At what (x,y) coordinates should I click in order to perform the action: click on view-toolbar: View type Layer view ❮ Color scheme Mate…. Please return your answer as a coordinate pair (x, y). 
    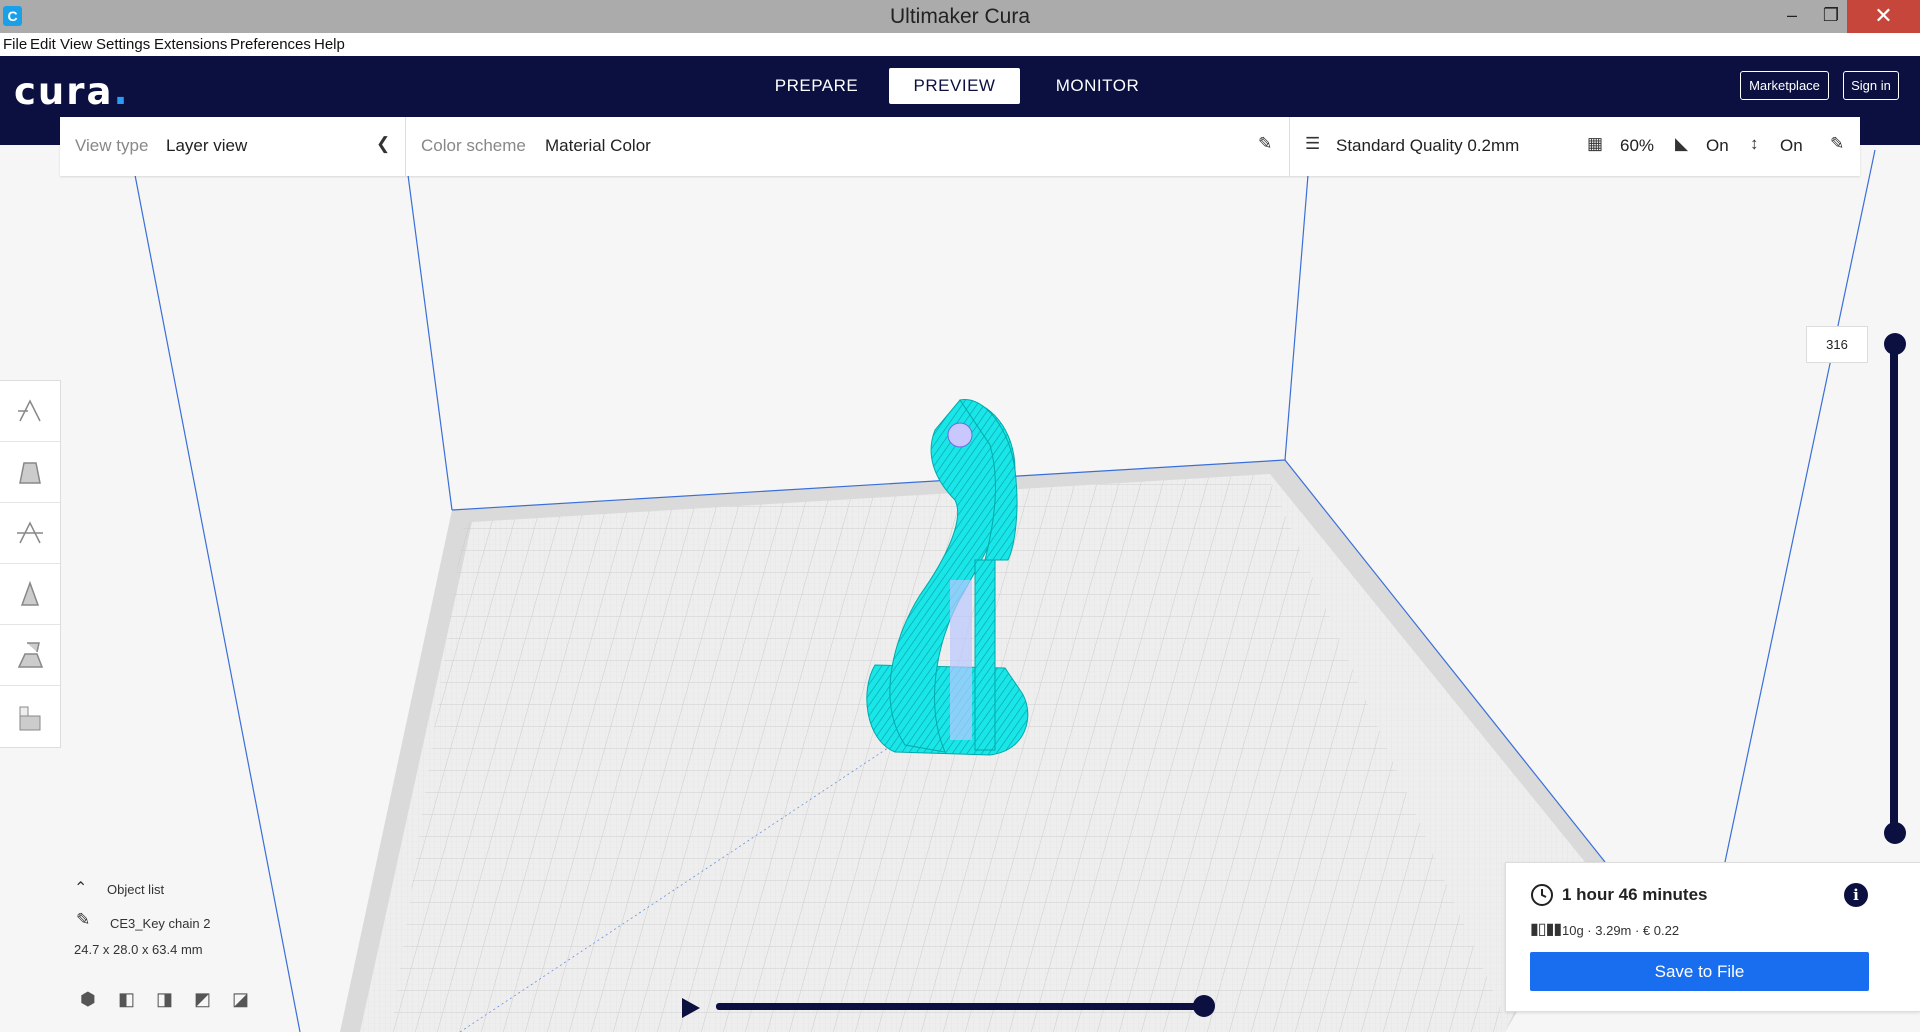
    Looking at the image, I should click on (960, 146).